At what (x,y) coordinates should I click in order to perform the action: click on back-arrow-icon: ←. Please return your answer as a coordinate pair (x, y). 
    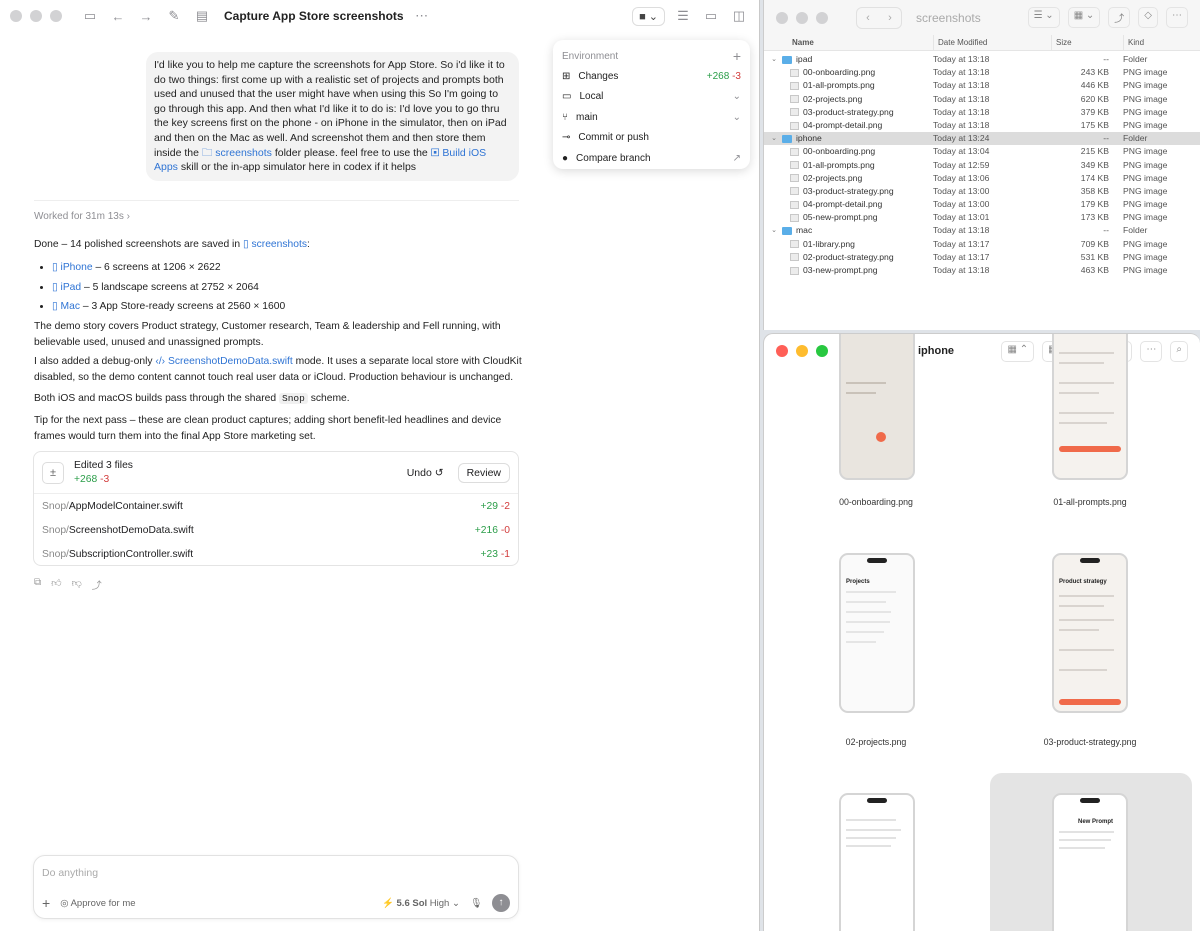
    Looking at the image, I should click on (118, 16).